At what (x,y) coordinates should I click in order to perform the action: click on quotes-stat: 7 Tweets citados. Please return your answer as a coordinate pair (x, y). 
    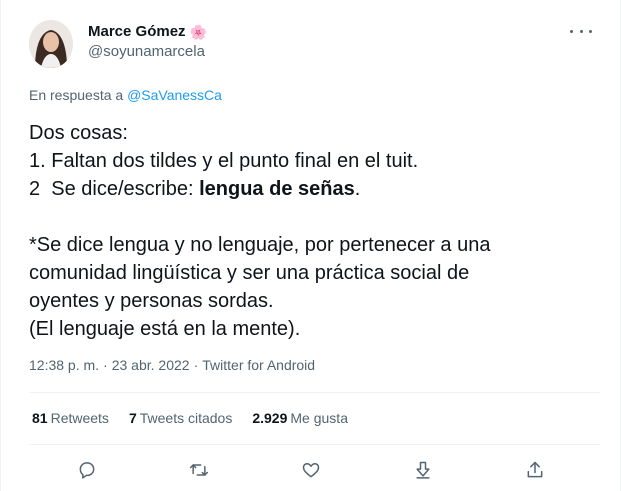
    Looking at the image, I should click on (180, 418).